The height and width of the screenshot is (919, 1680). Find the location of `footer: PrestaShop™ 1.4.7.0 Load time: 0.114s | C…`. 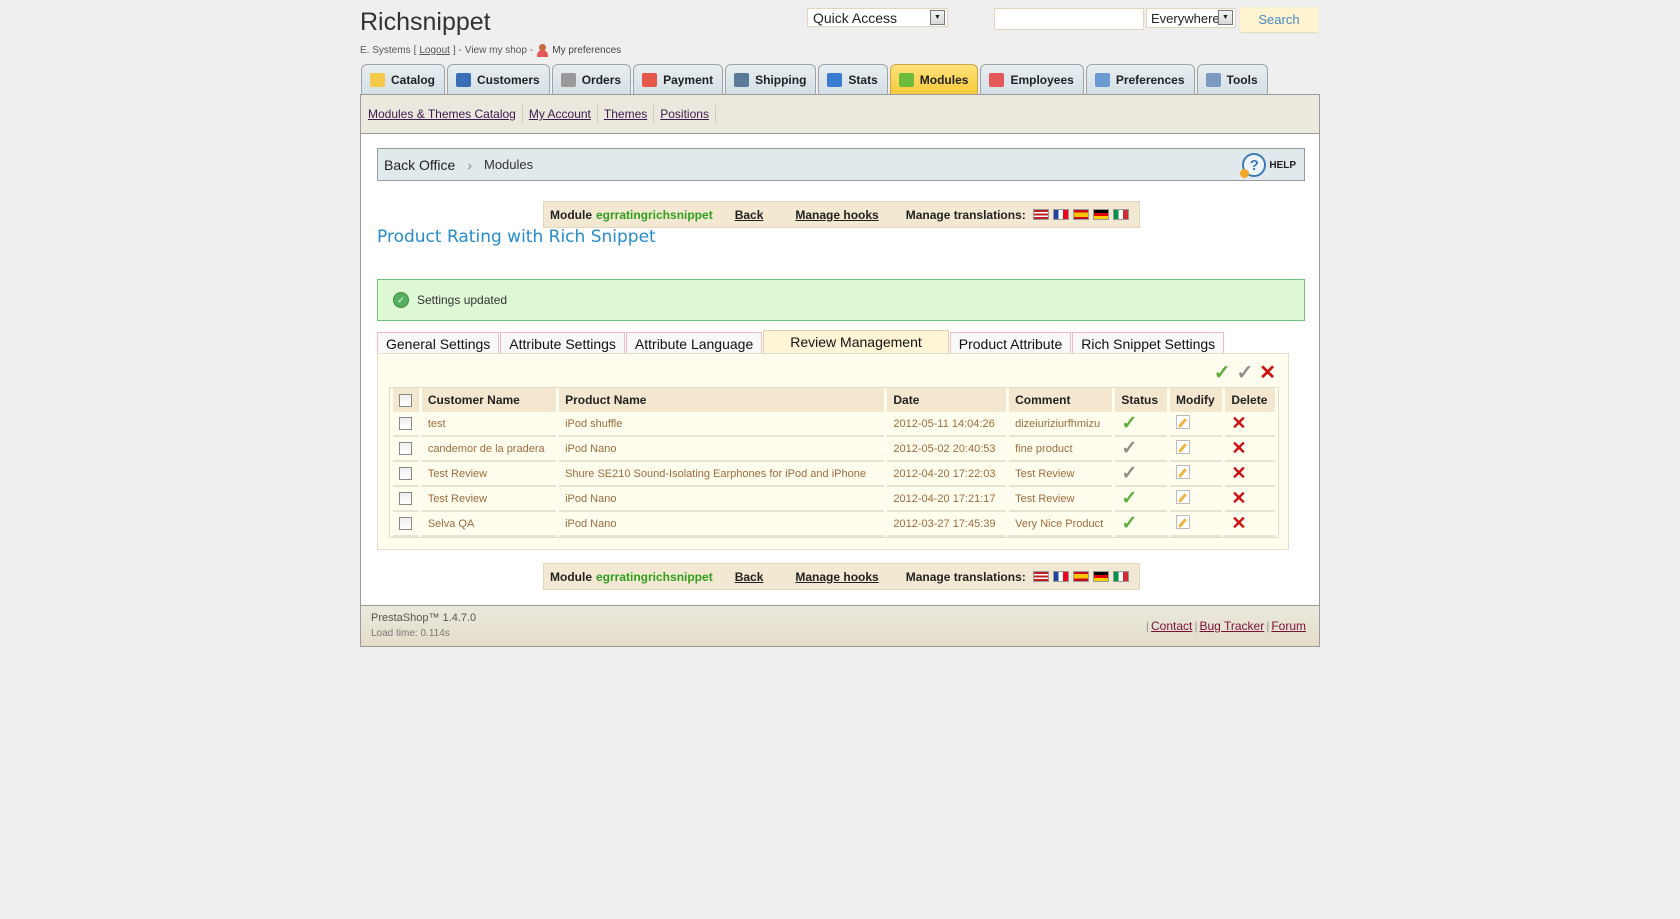

footer: PrestaShop™ 1.4.7.0 Load time: 0.114s | C… is located at coordinates (840, 625).